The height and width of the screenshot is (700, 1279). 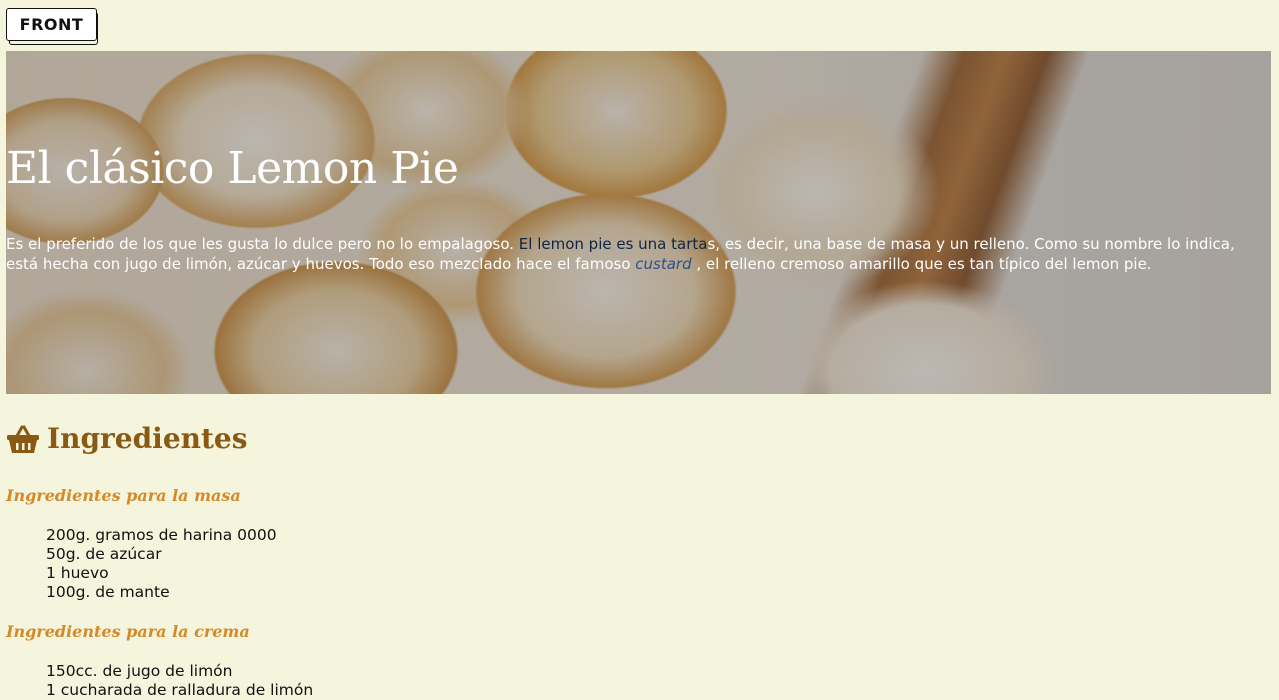 What do you see at coordinates (613, 244) in the screenshot?
I see `lemon-pie-link: El lemon pie es una tarta` at bounding box center [613, 244].